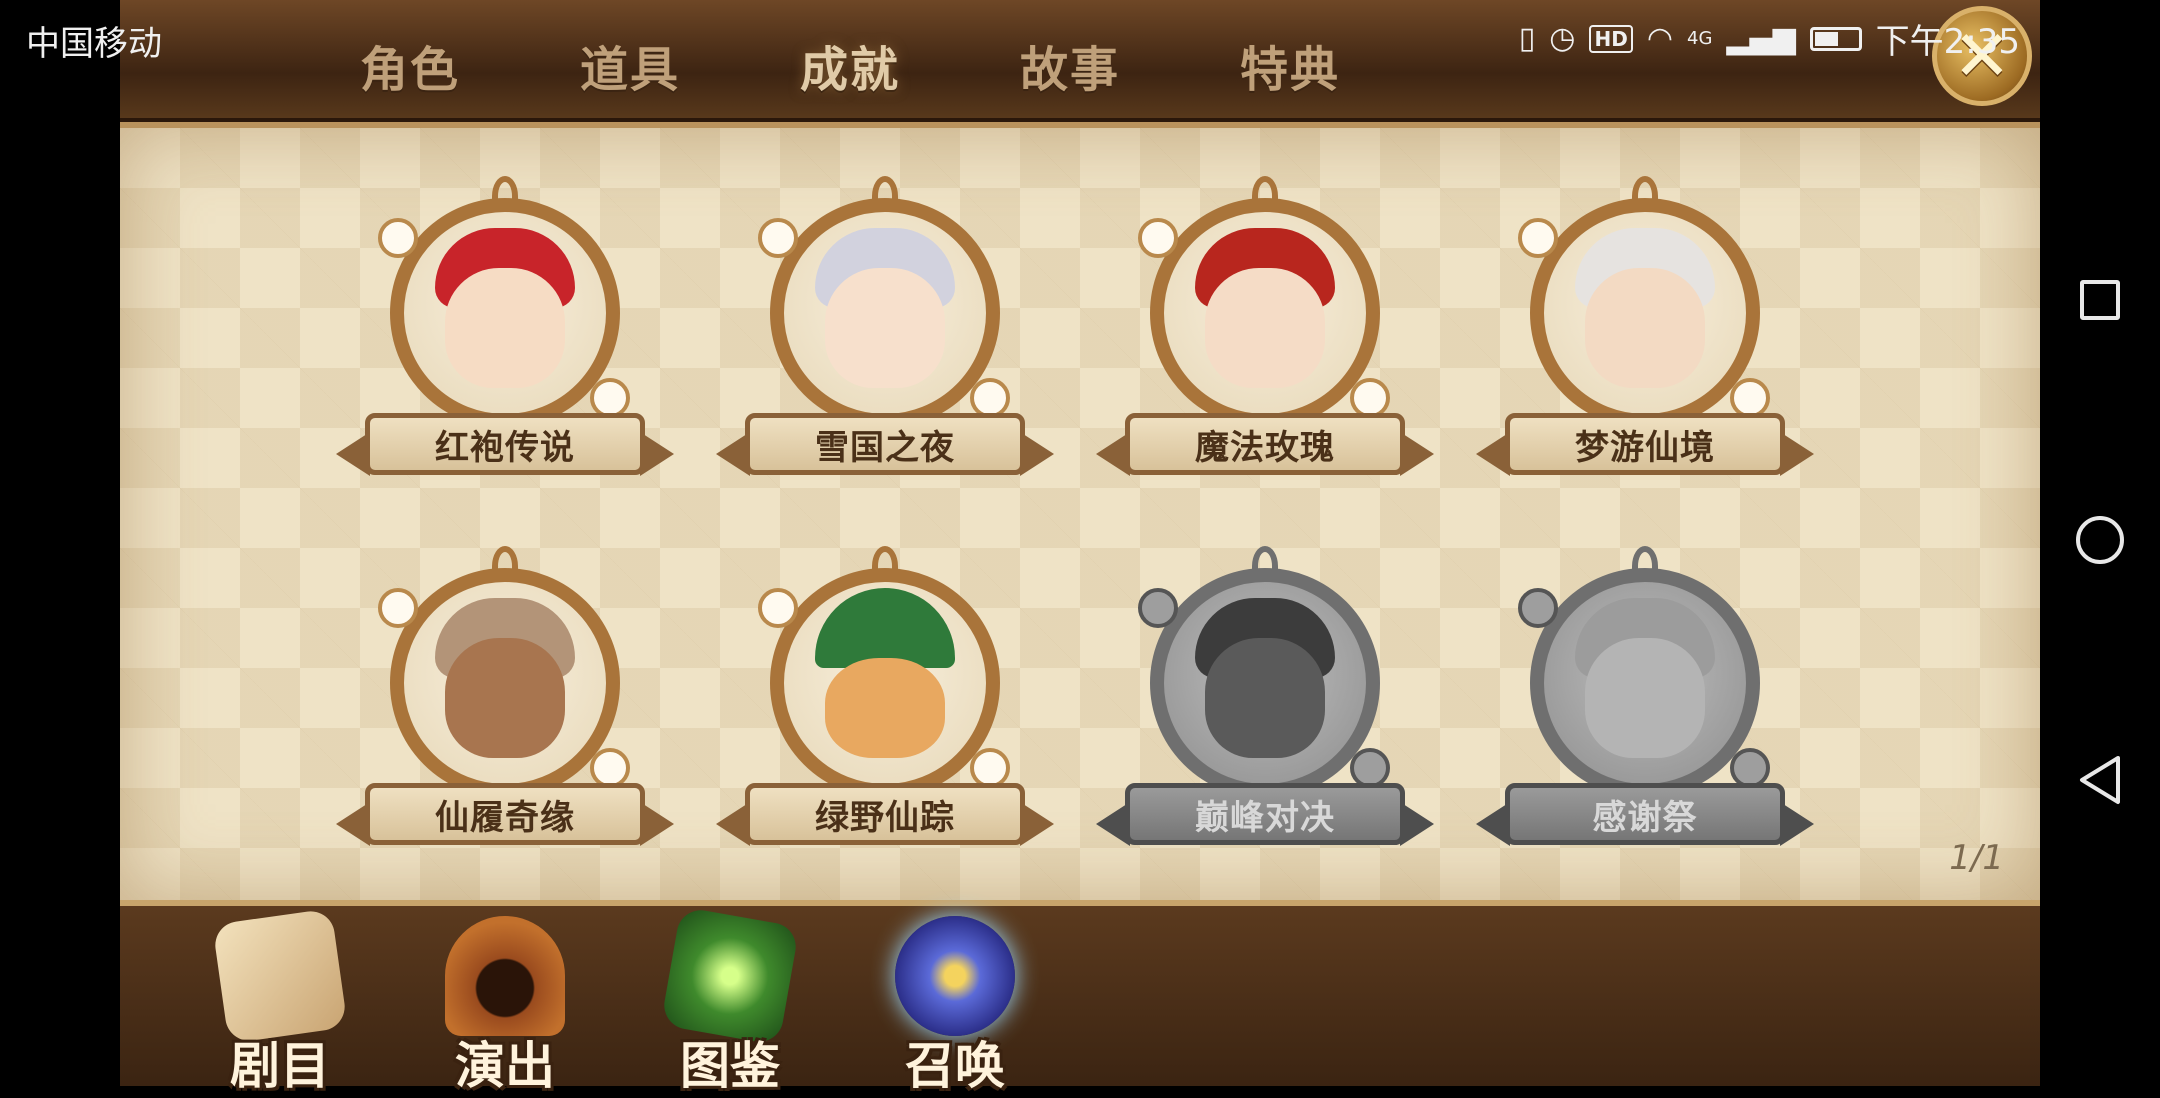 The width and height of the screenshot is (2160, 1098). I want to click on card-title-ribbon: 魔法玫瑰, so click(1265, 444).